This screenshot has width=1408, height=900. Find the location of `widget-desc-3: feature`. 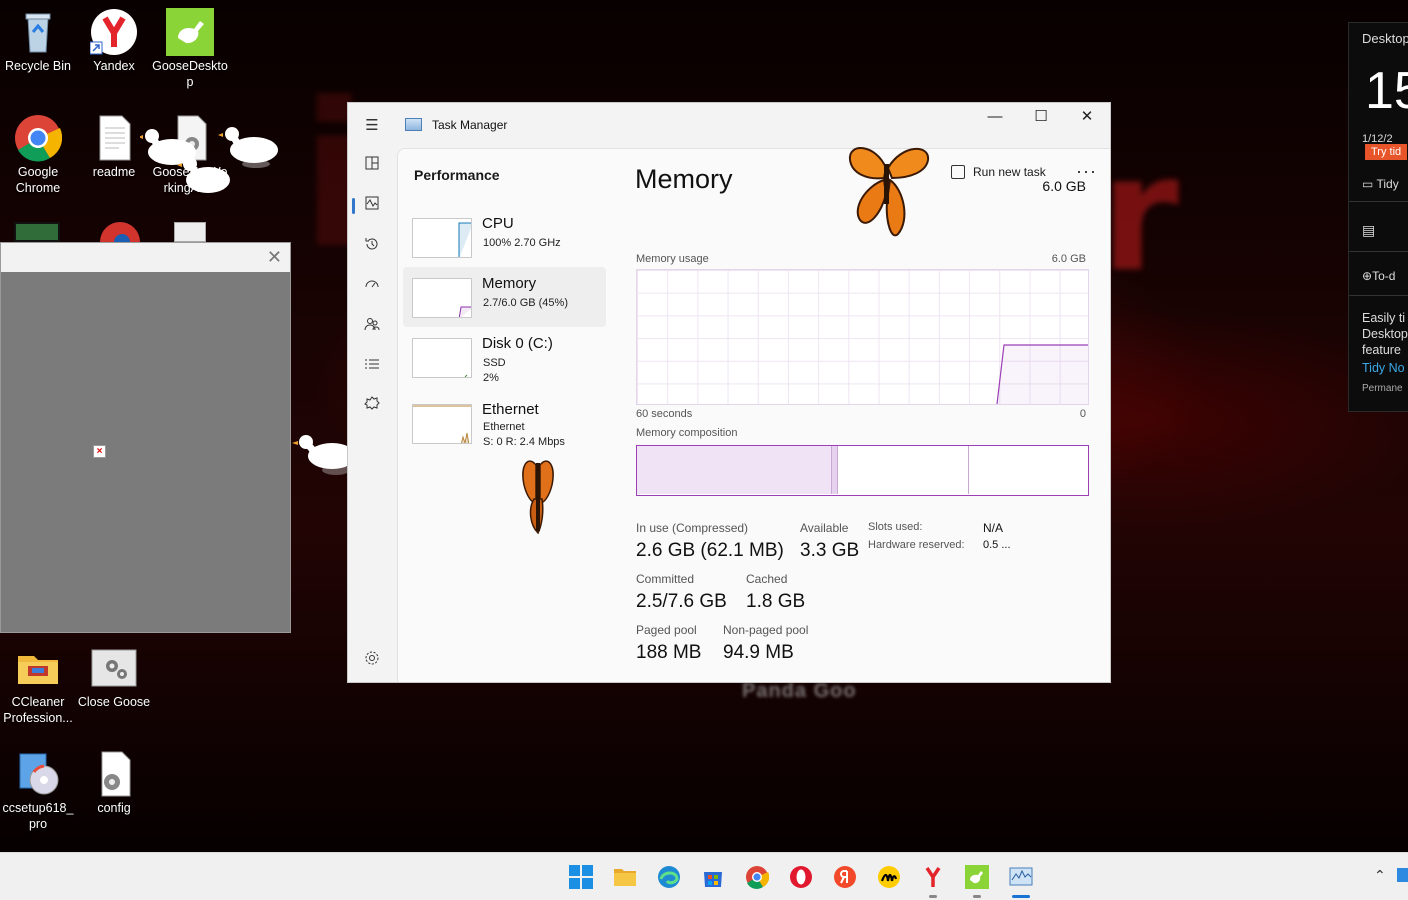

widget-desc-3: feature is located at coordinates (1381, 350).